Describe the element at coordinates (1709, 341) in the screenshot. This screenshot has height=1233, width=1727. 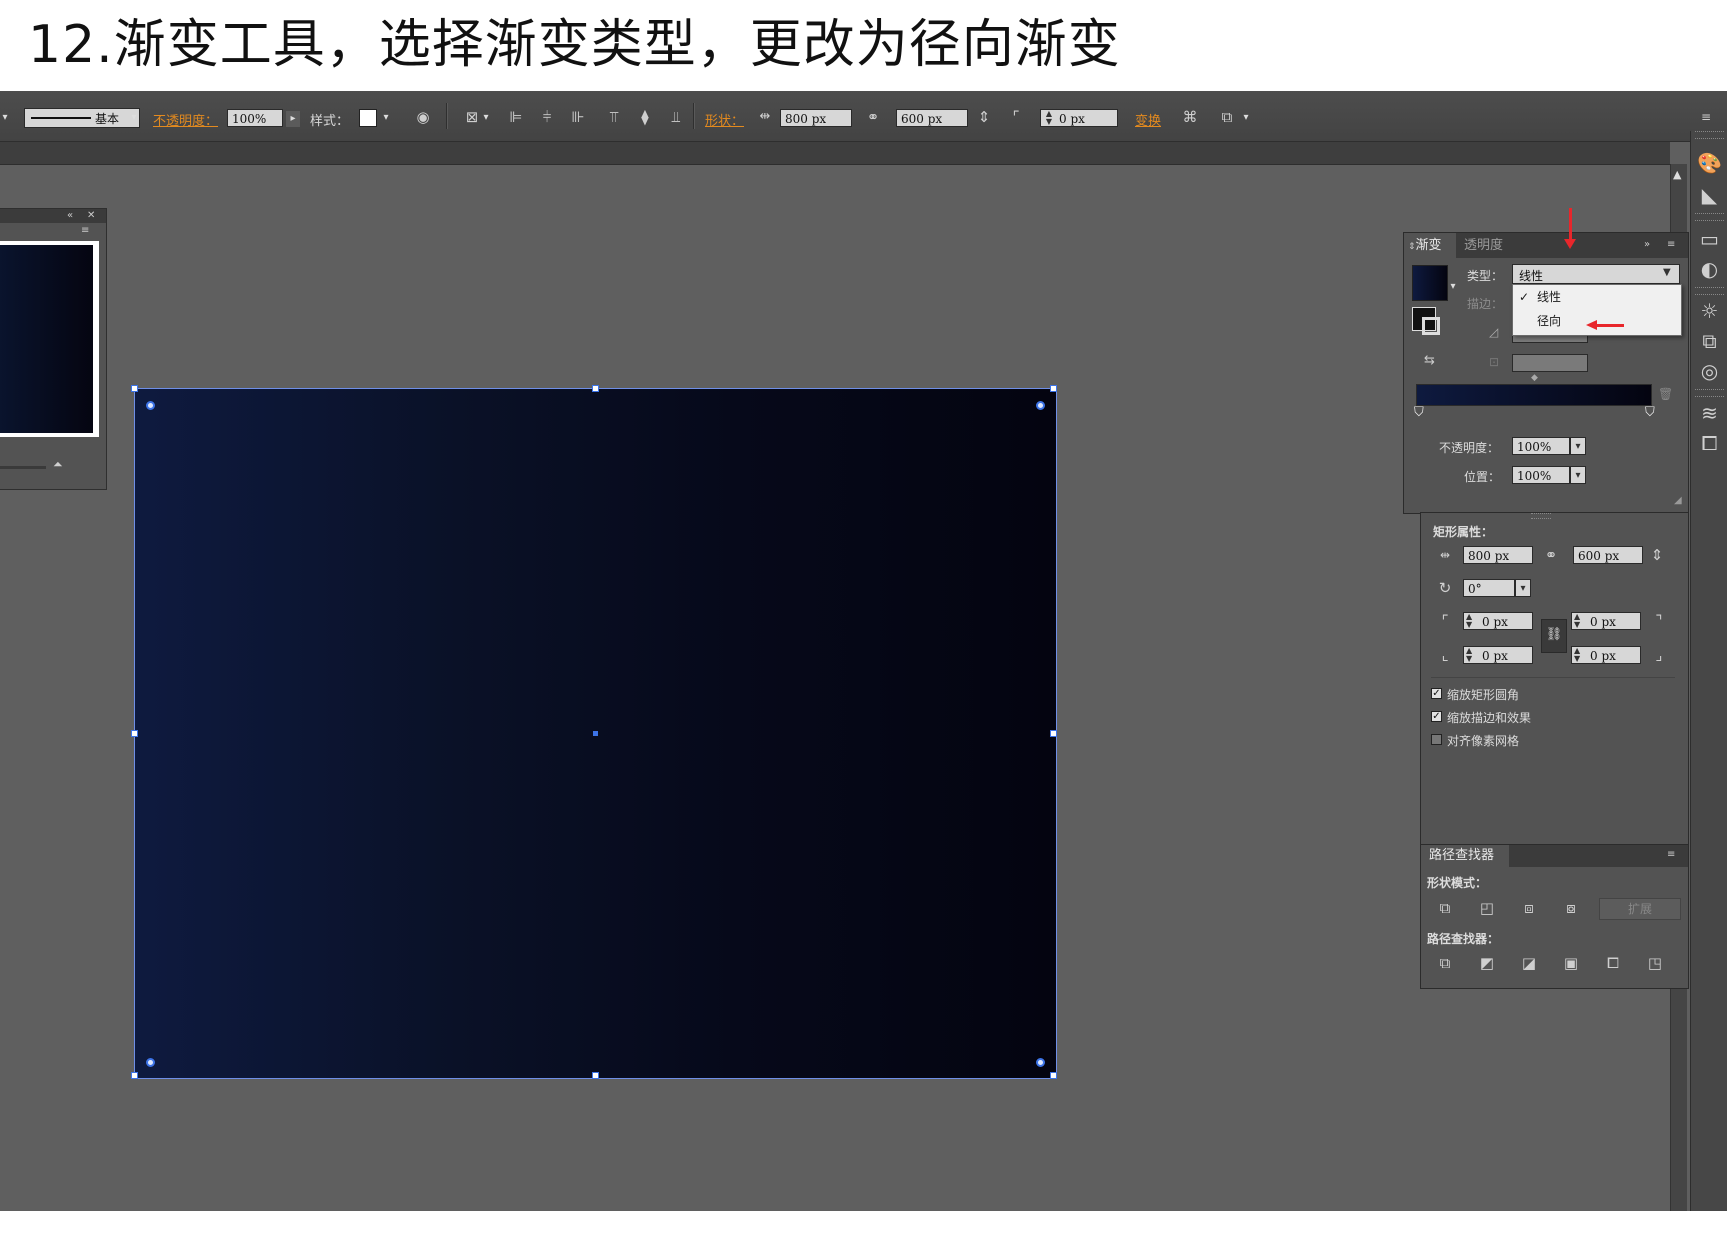
I see `transform-icon: ⧉` at that location.